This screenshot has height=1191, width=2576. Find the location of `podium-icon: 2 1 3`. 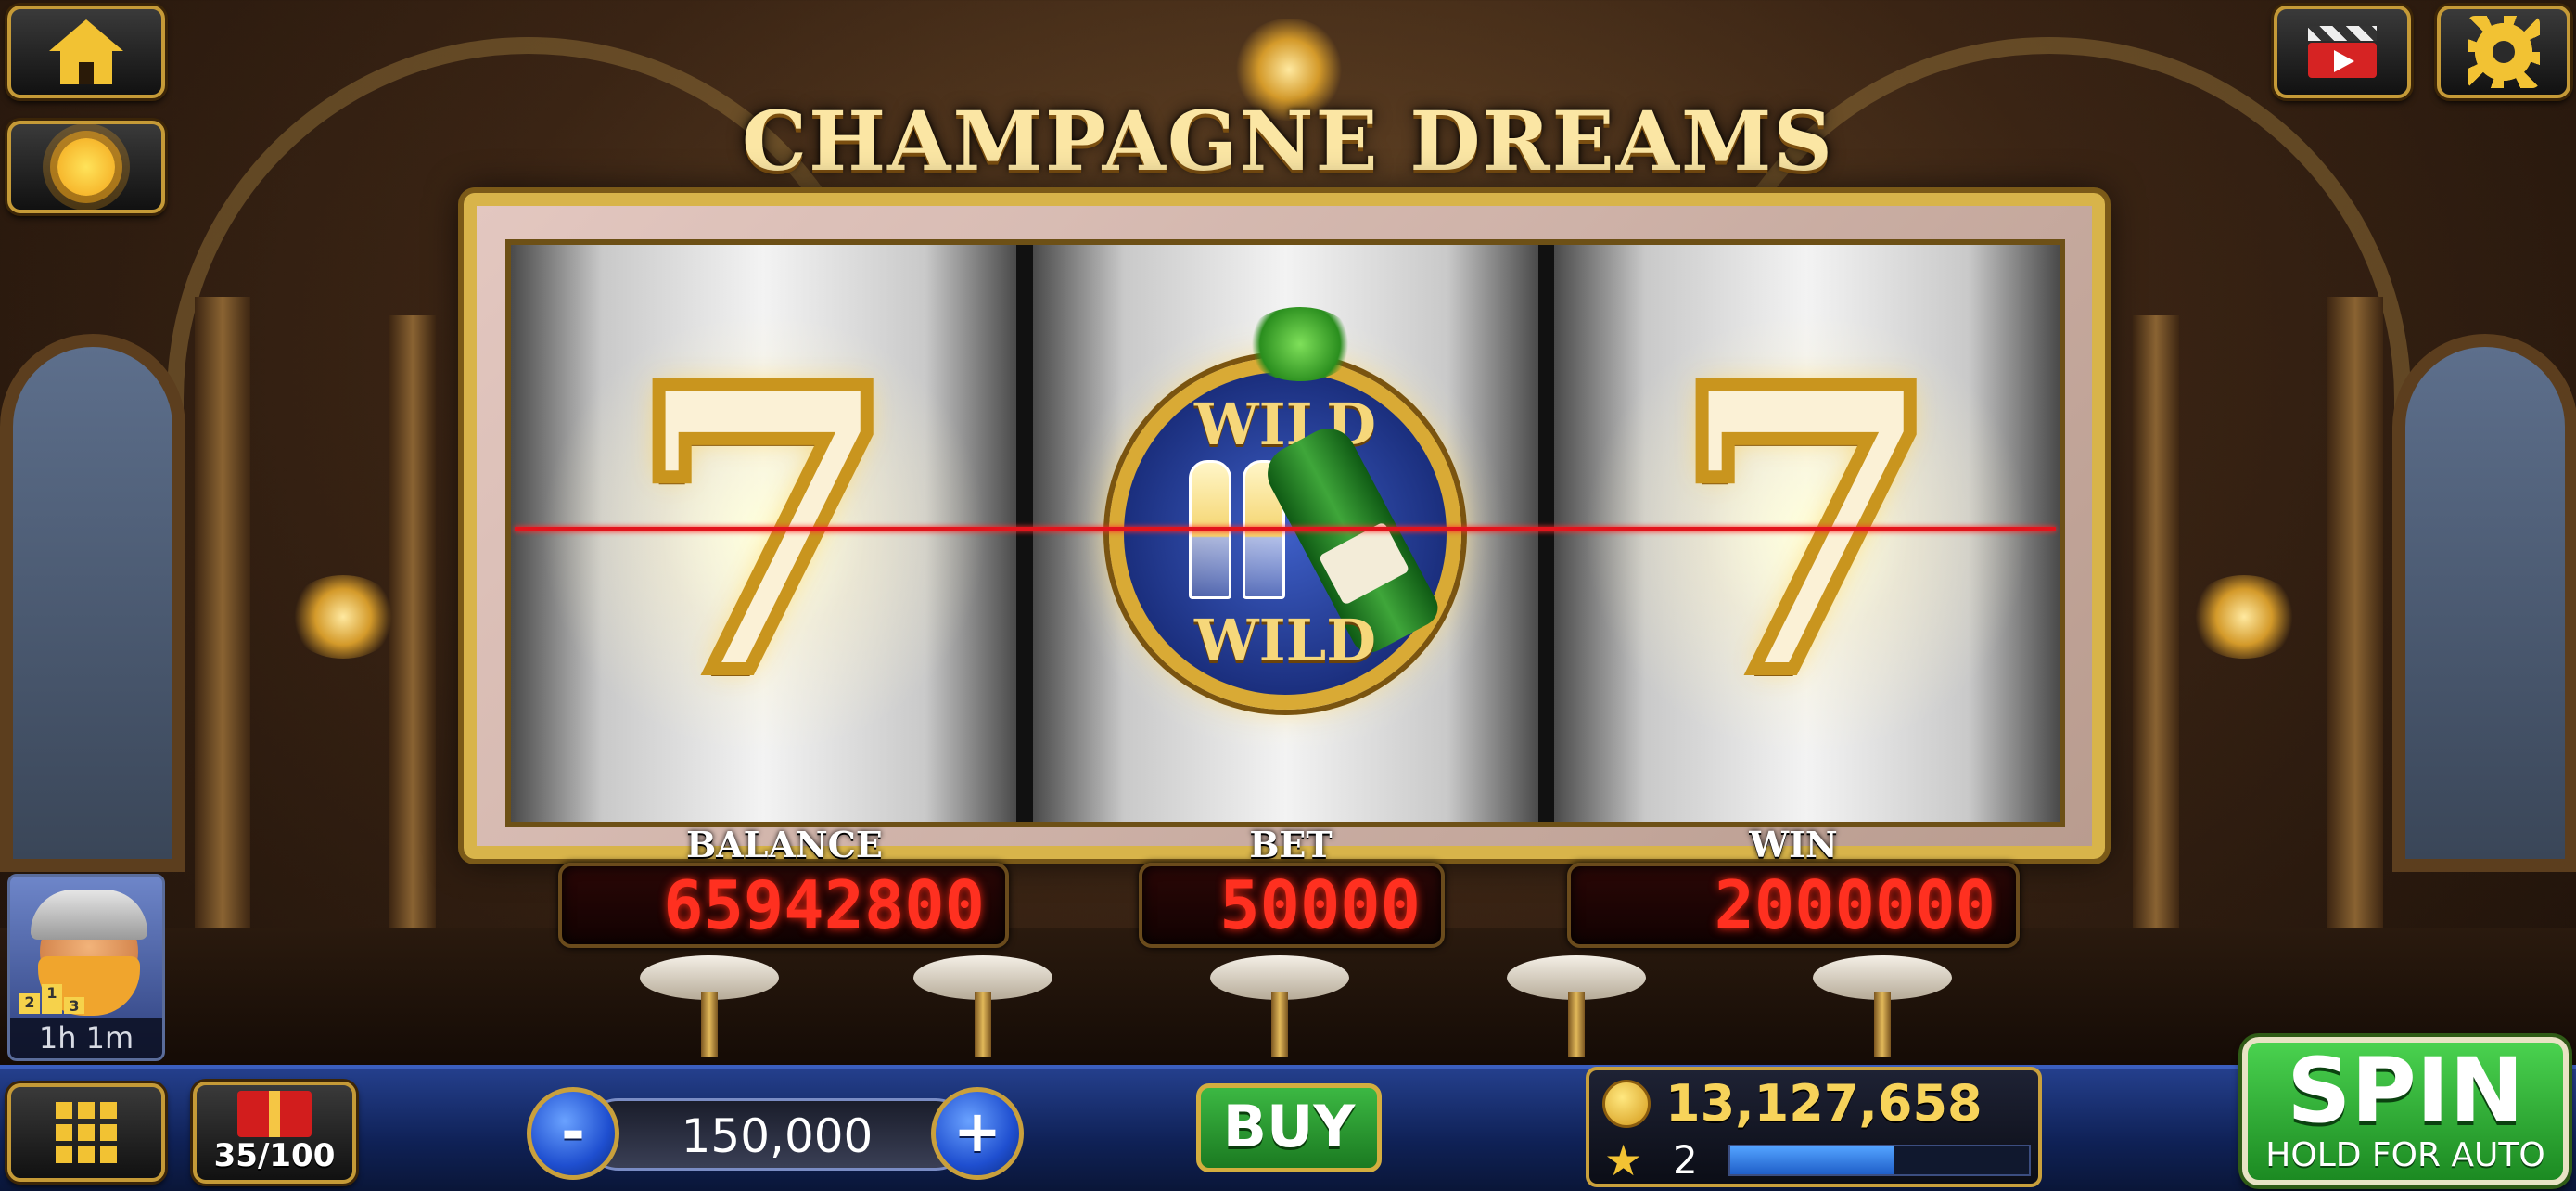

podium-icon: 2 1 3 is located at coordinates (51, 999).